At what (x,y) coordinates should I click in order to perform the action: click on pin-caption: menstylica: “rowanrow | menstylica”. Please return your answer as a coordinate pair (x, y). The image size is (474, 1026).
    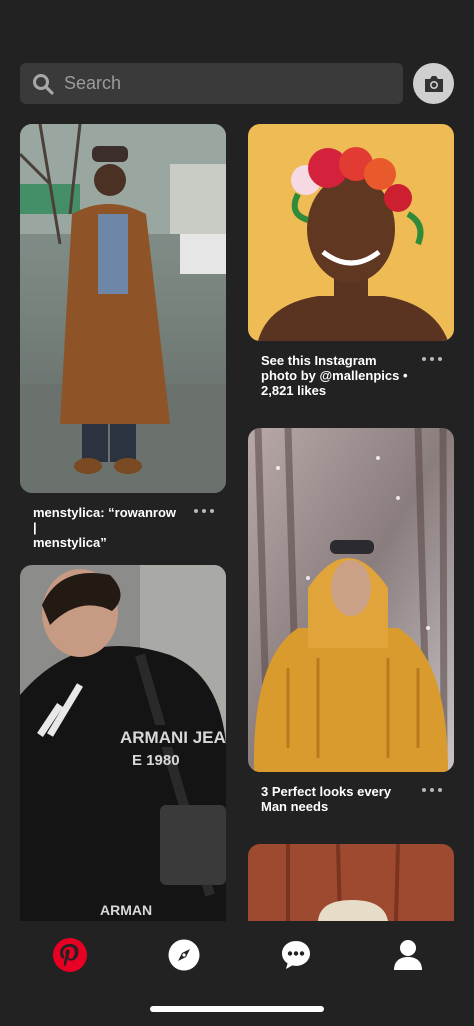
    Looking at the image, I should click on (108, 527).